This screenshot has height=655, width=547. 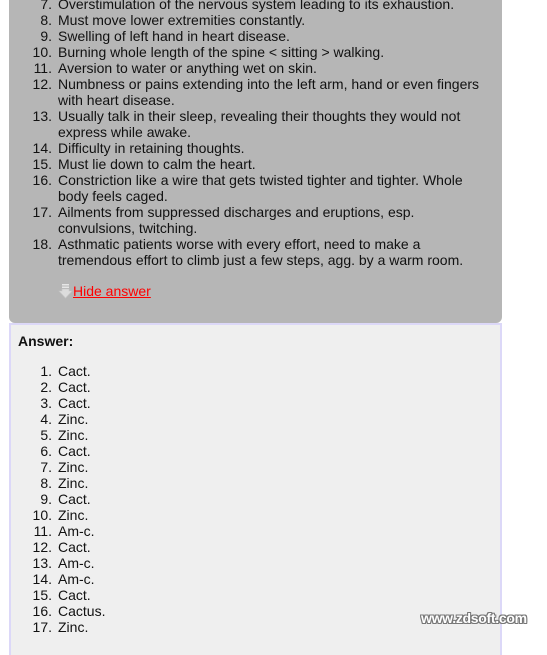 What do you see at coordinates (46, 435) in the screenshot?
I see `item-number: 5.` at bounding box center [46, 435].